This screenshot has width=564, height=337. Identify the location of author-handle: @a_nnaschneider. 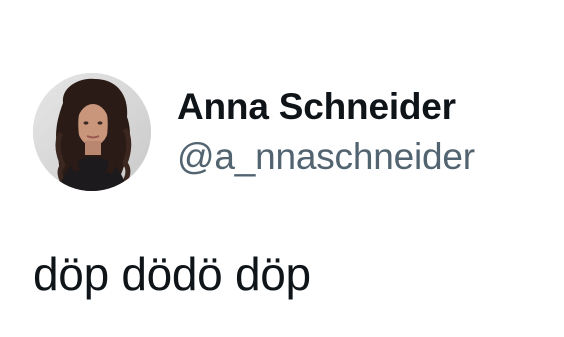
(326, 157).